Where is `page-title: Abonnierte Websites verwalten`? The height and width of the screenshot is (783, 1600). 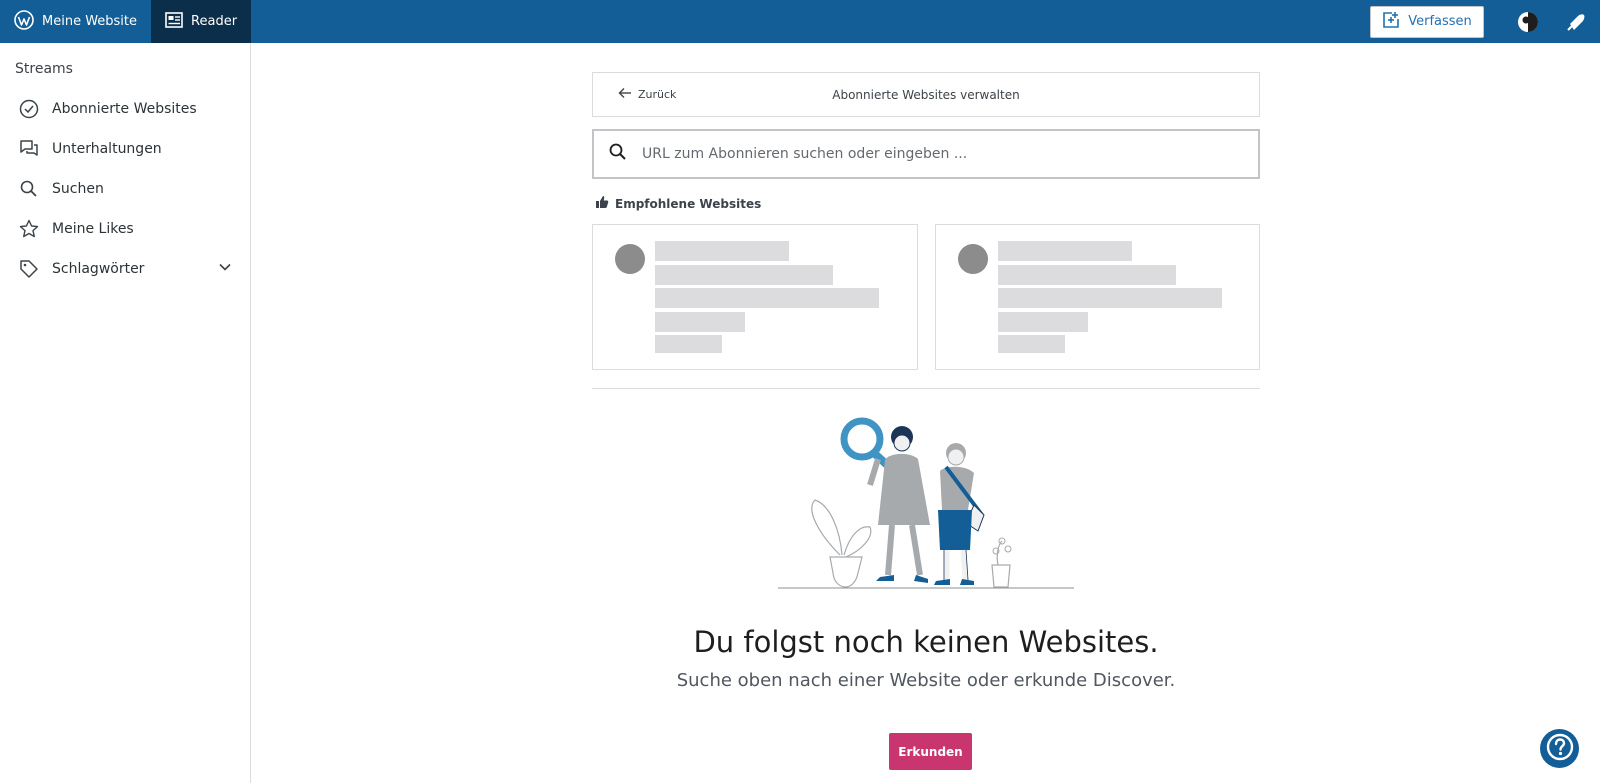
page-title: Abonnierte Websites verwalten is located at coordinates (926, 94).